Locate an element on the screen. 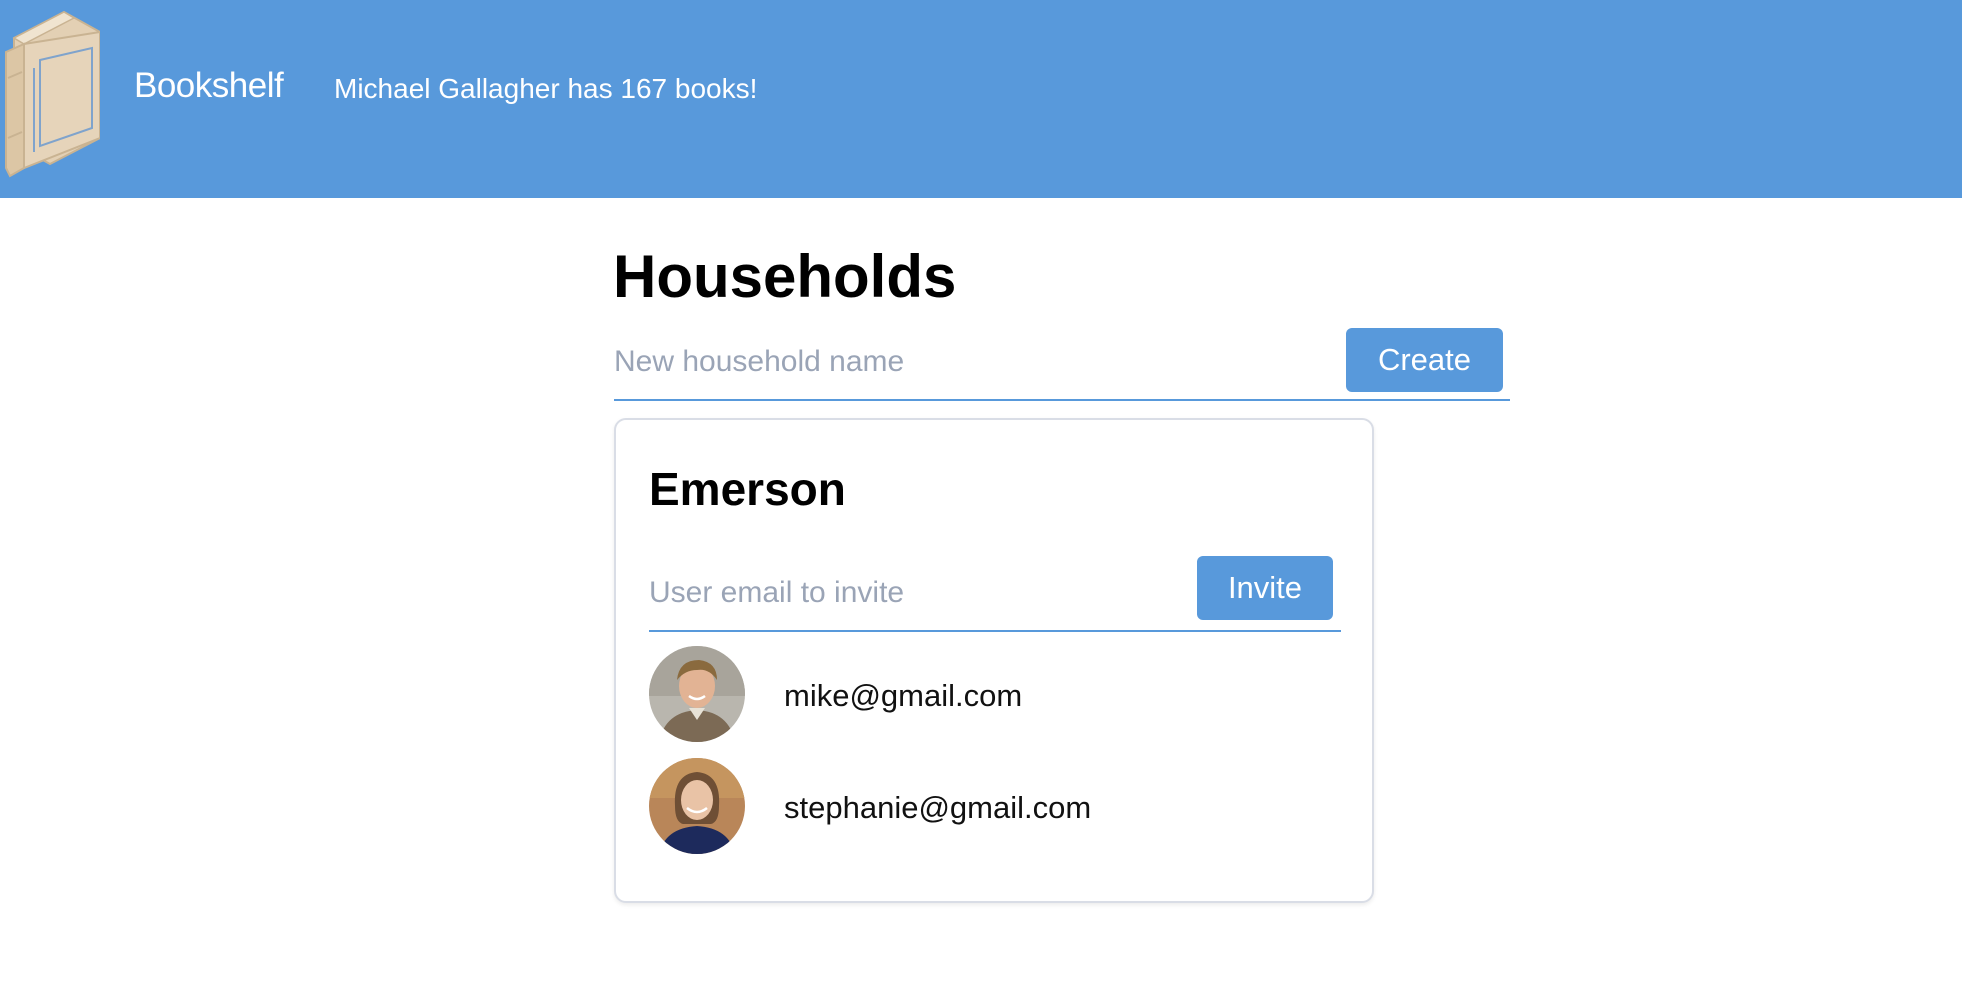  page-title: Households is located at coordinates (785, 276).